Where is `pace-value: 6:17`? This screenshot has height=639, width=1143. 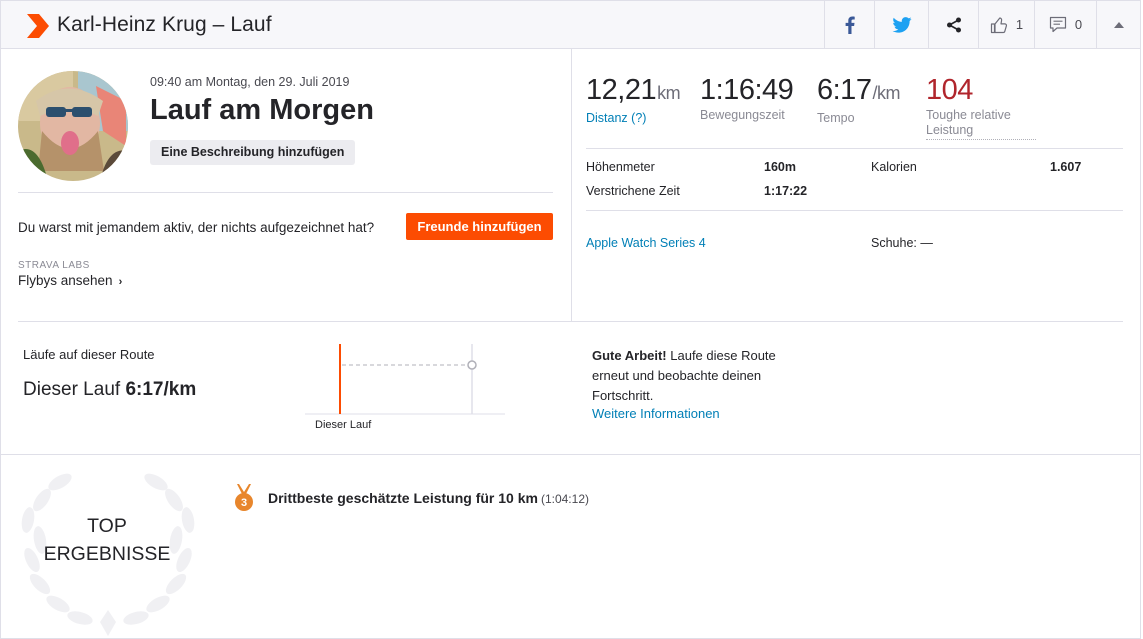 pace-value: 6:17 is located at coordinates (844, 90).